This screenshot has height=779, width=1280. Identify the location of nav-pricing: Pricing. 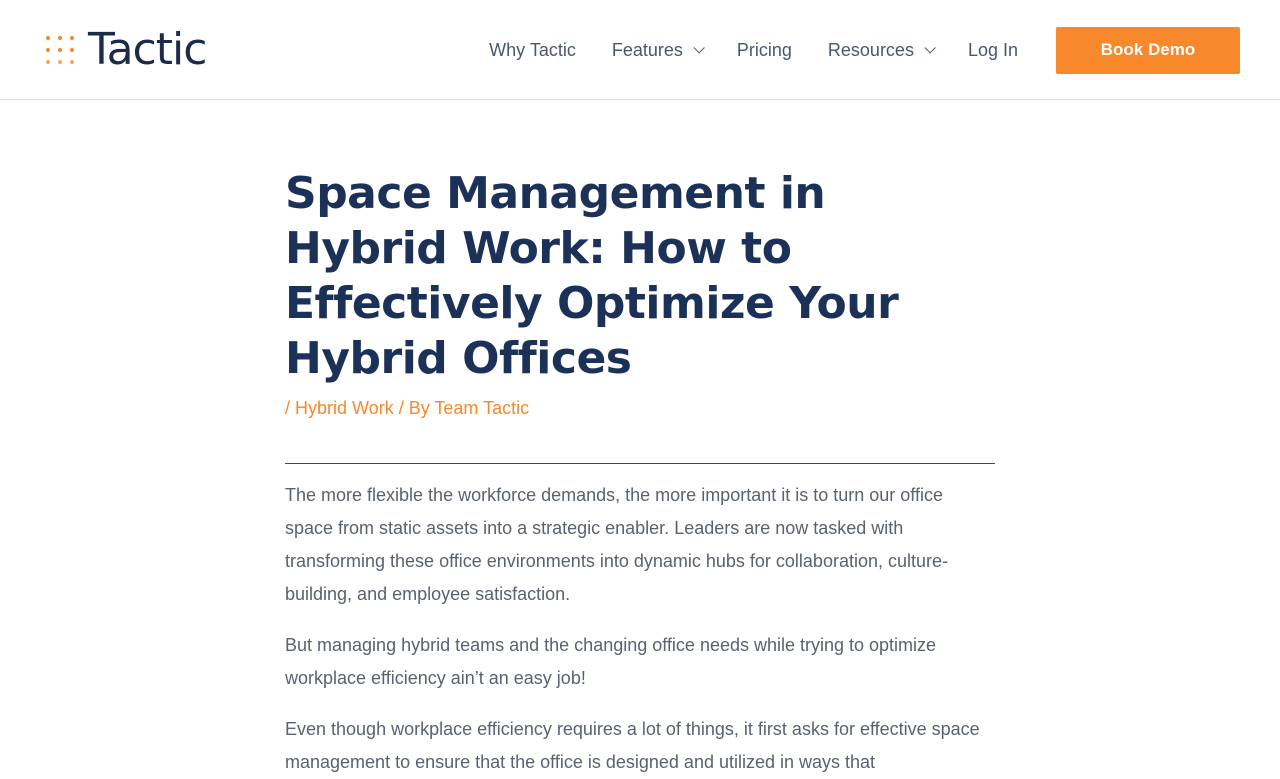
(764, 50).